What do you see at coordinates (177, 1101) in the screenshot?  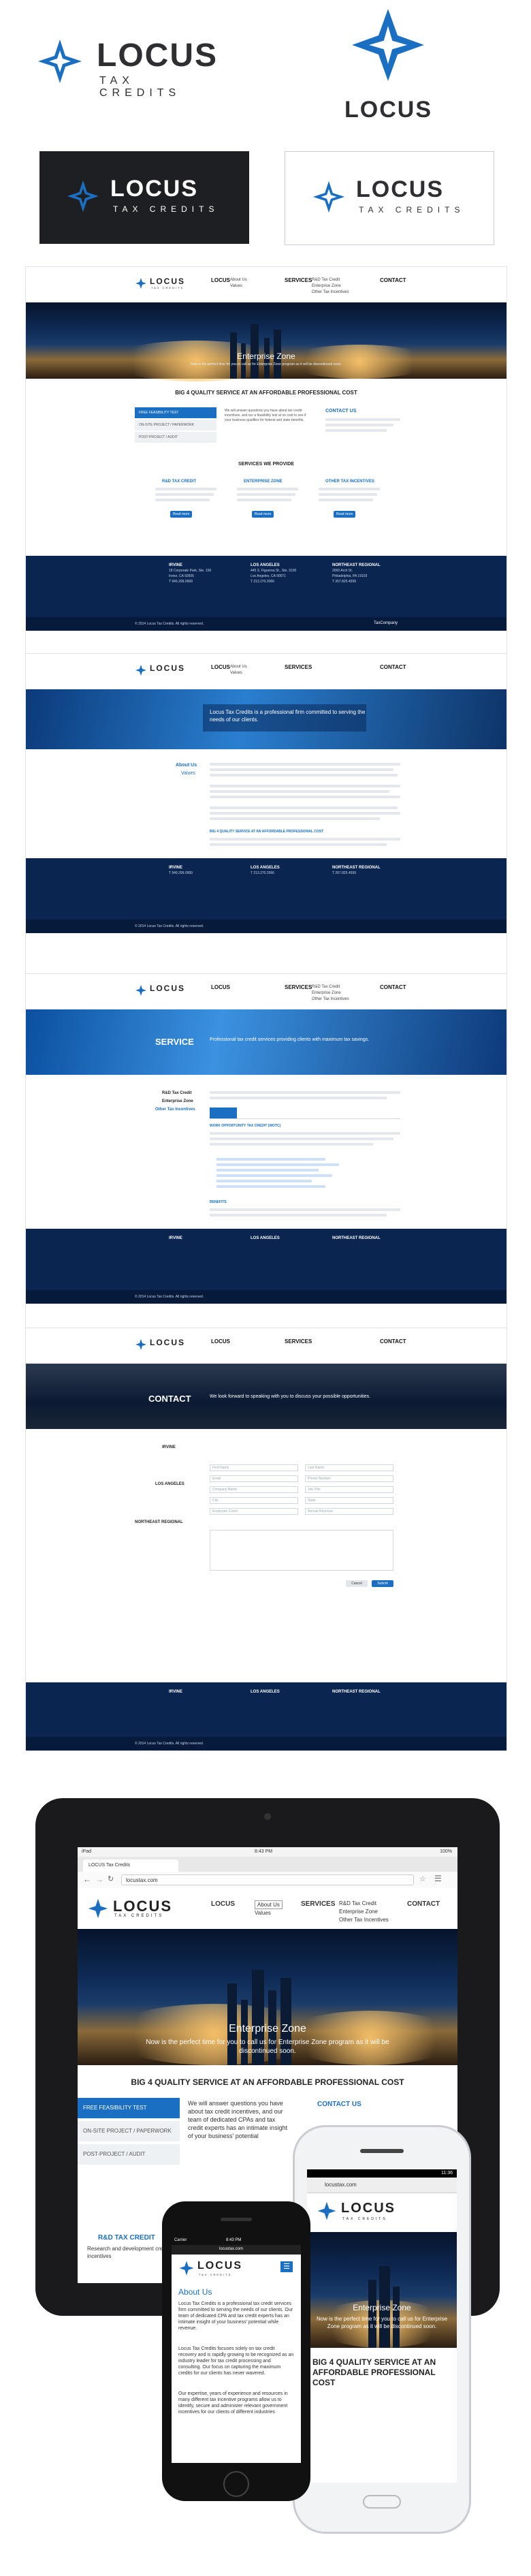 I see `side-ez: Enterprise Zone` at bounding box center [177, 1101].